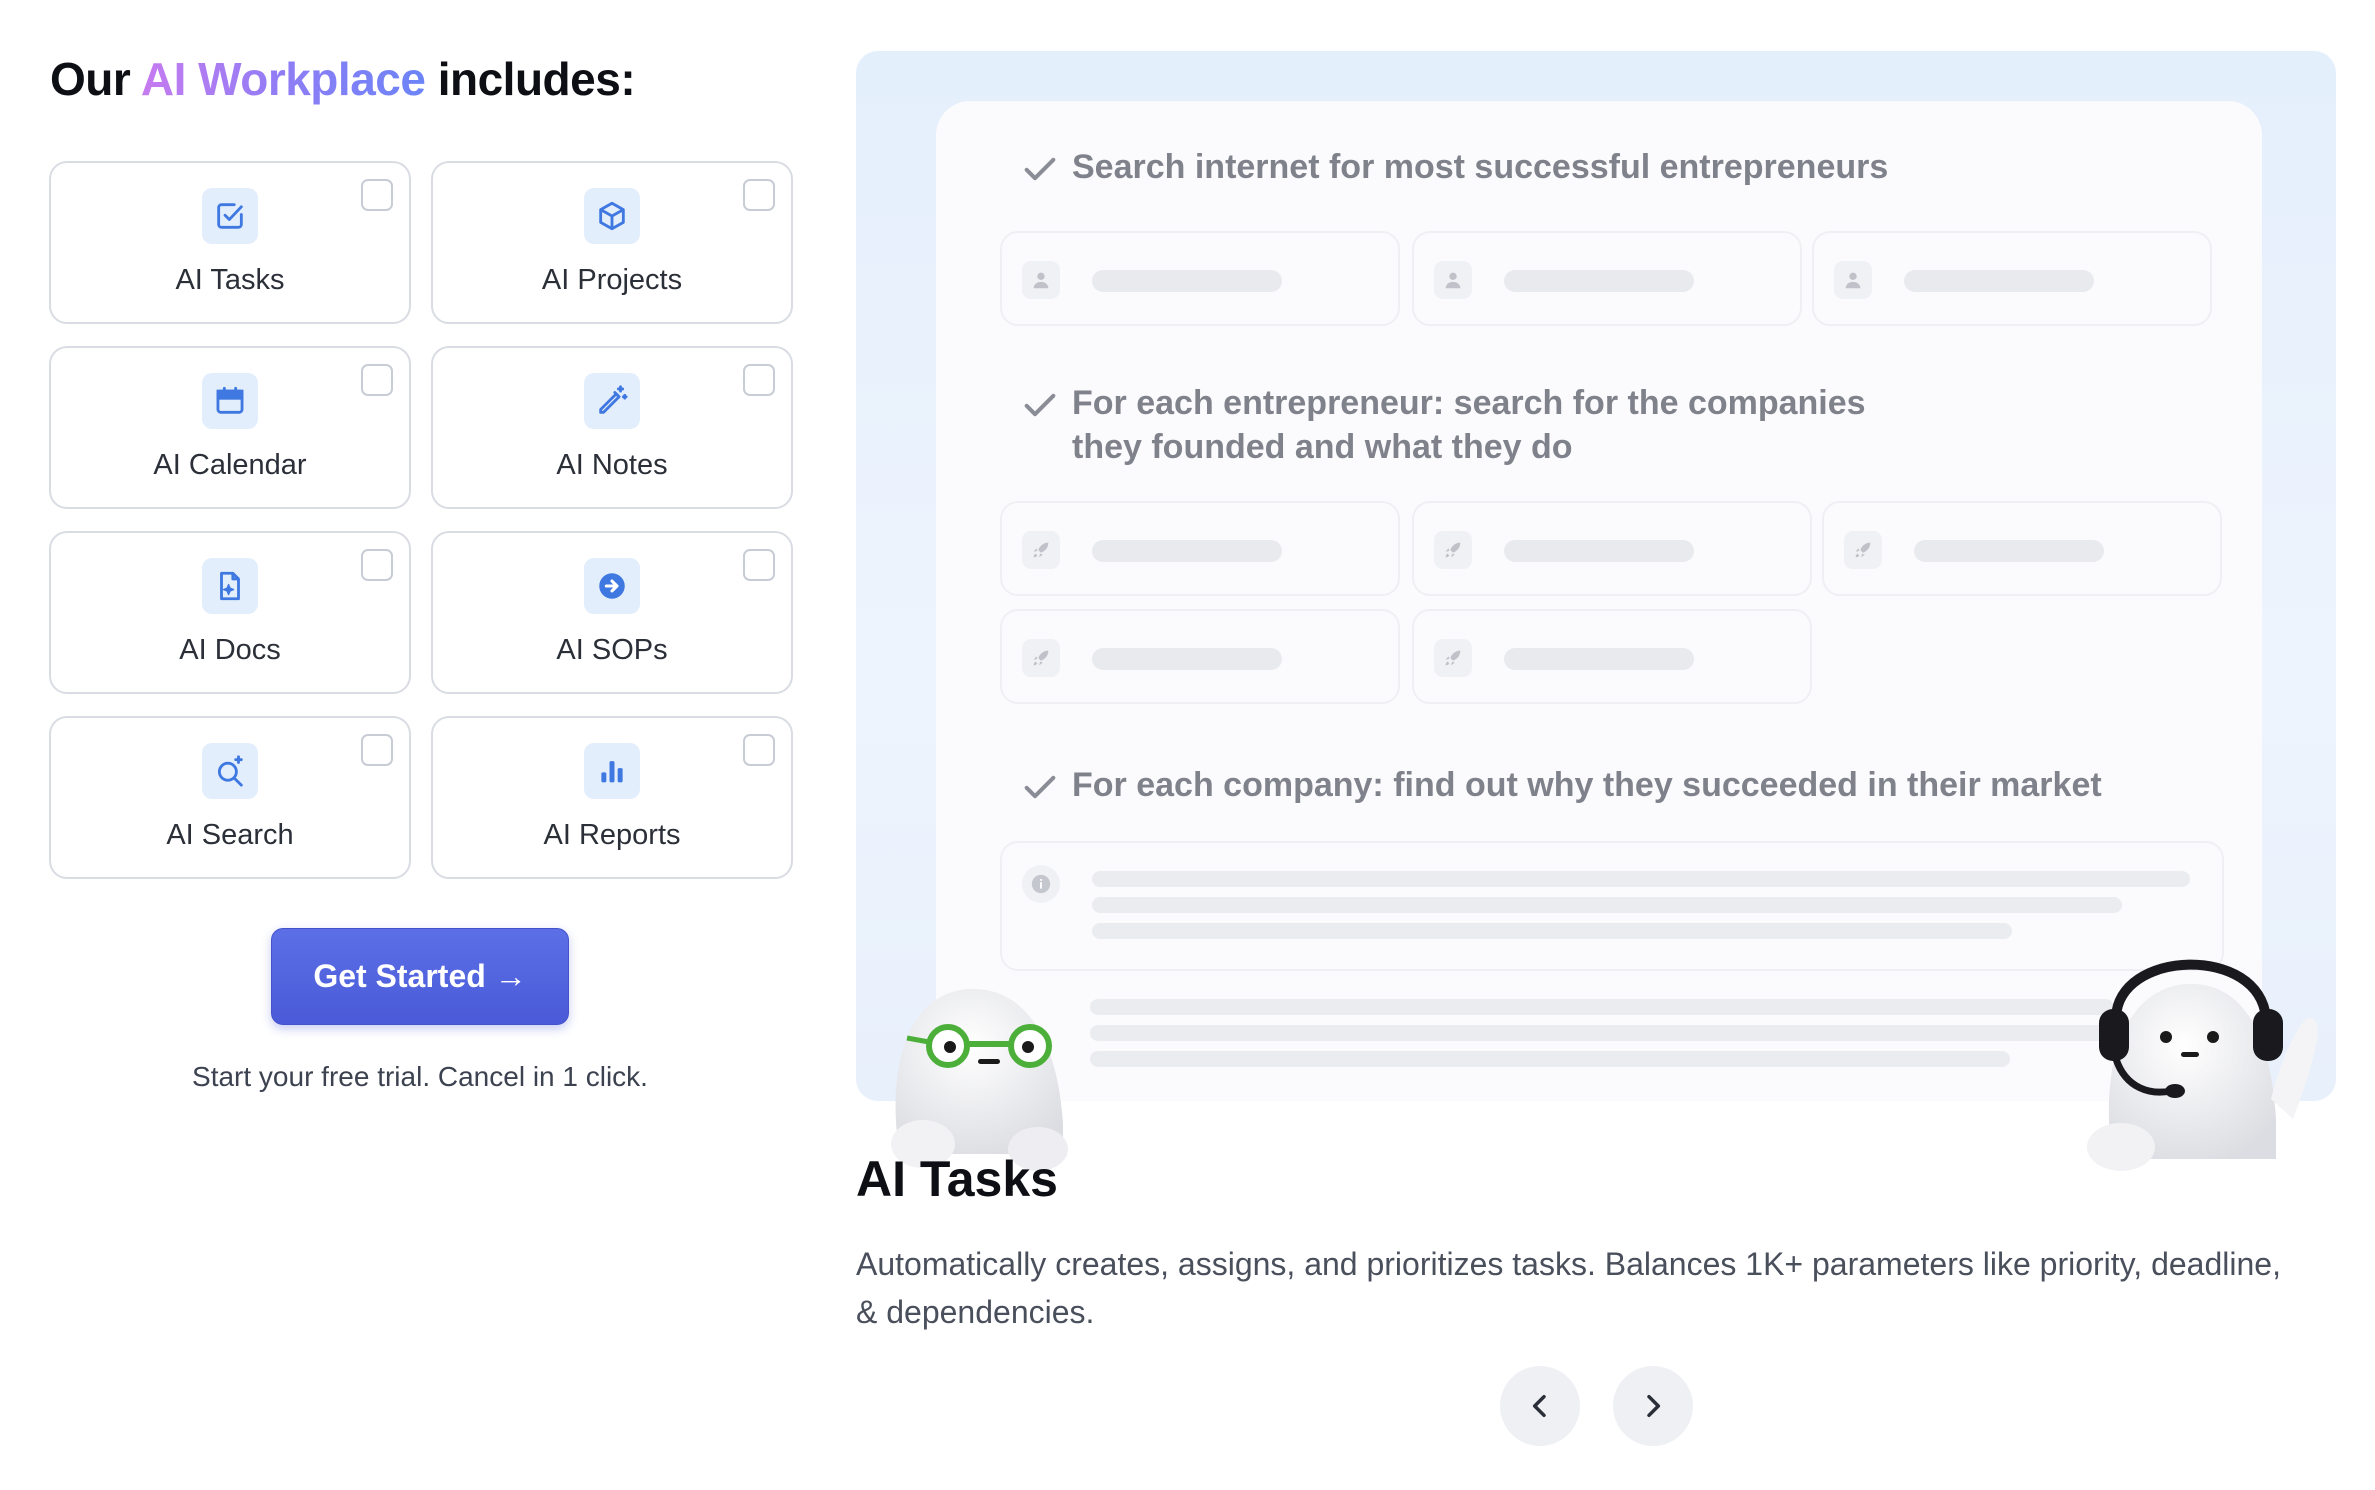 This screenshot has width=2375, height=1490. I want to click on arrow-circle-icon, so click(612, 586).